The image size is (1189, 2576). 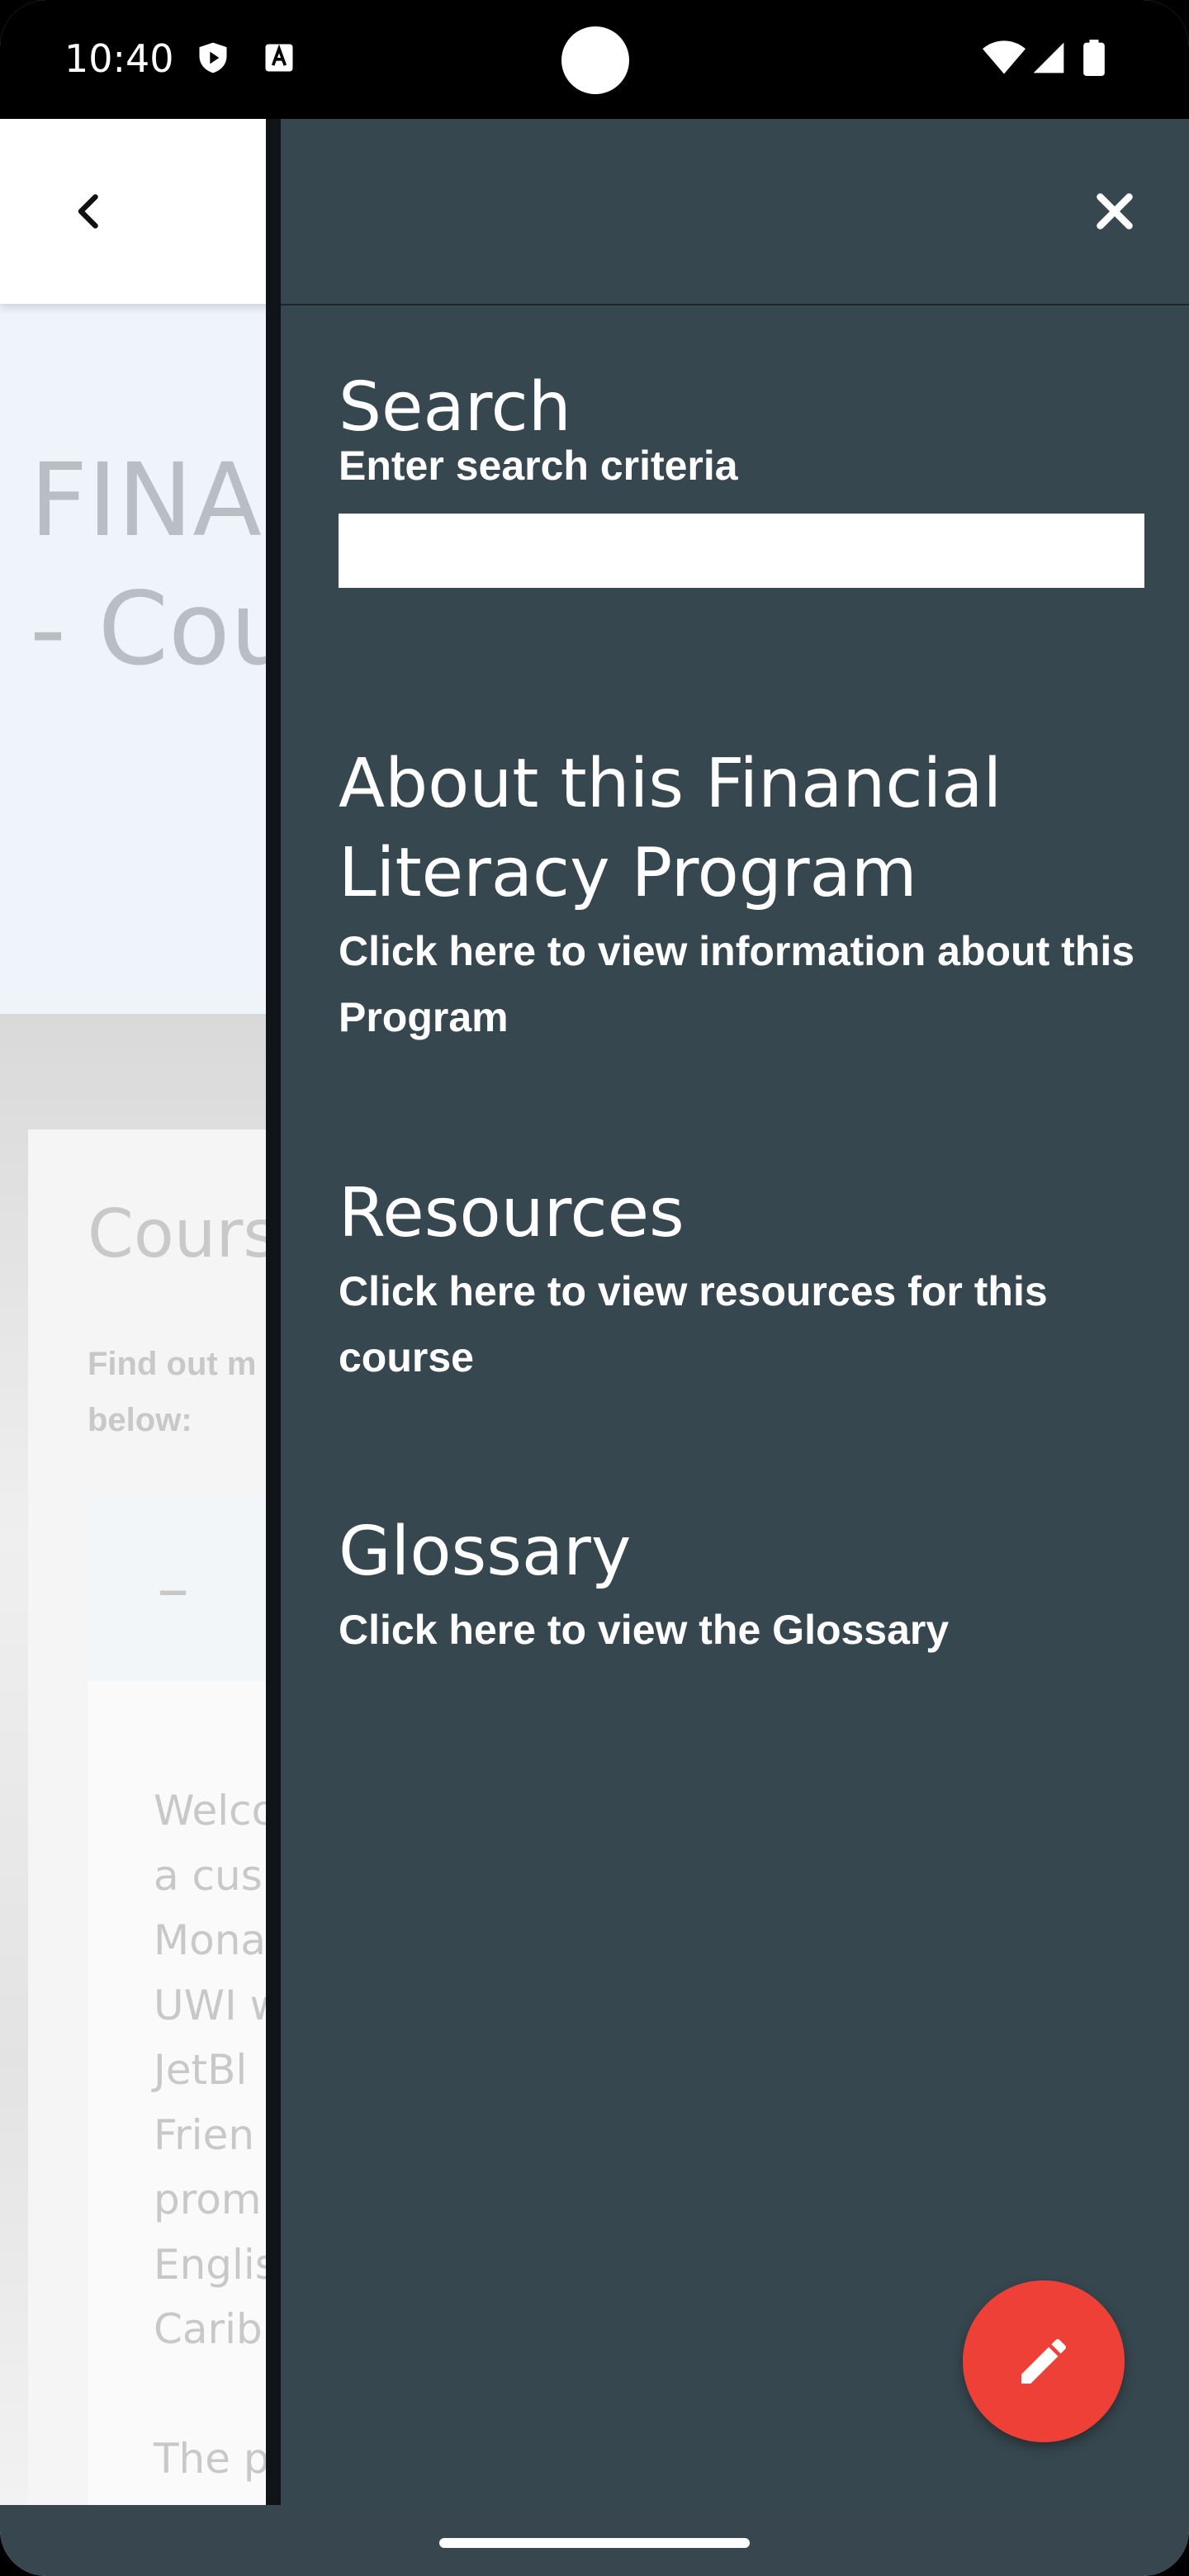 What do you see at coordinates (201, 2070) in the screenshot?
I see `body-line: JetBl` at bounding box center [201, 2070].